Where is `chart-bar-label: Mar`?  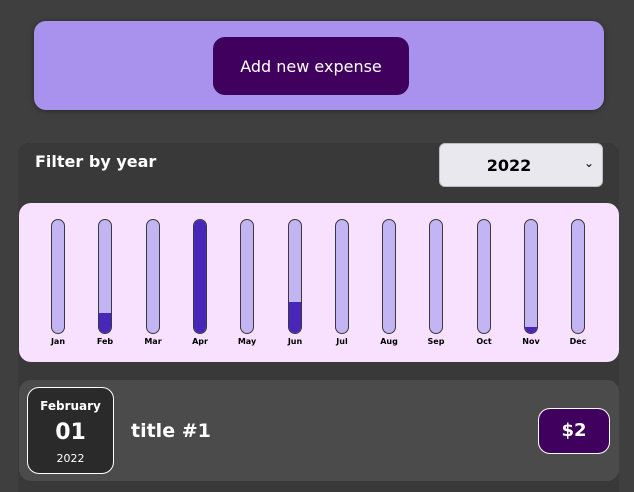
chart-bar-label: Mar is located at coordinates (153, 341).